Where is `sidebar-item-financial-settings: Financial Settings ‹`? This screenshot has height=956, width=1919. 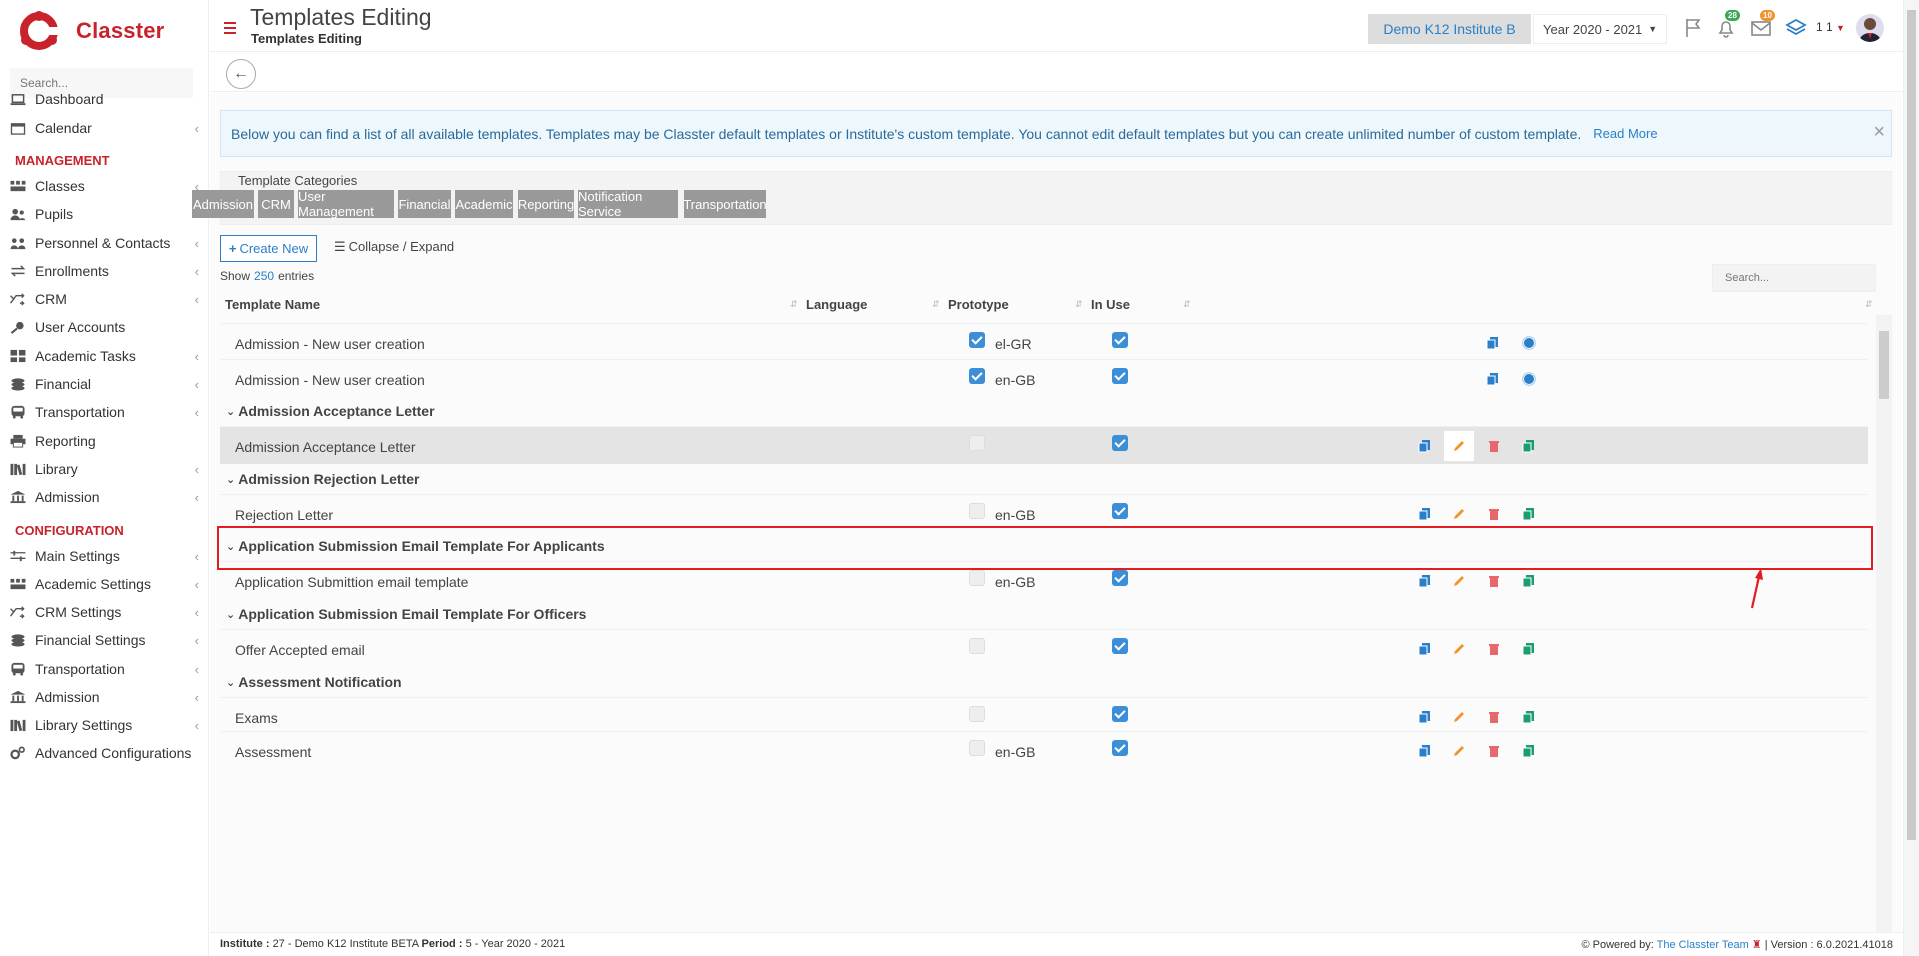 sidebar-item-financial-settings: Financial Settings ‹ is located at coordinates (104, 640).